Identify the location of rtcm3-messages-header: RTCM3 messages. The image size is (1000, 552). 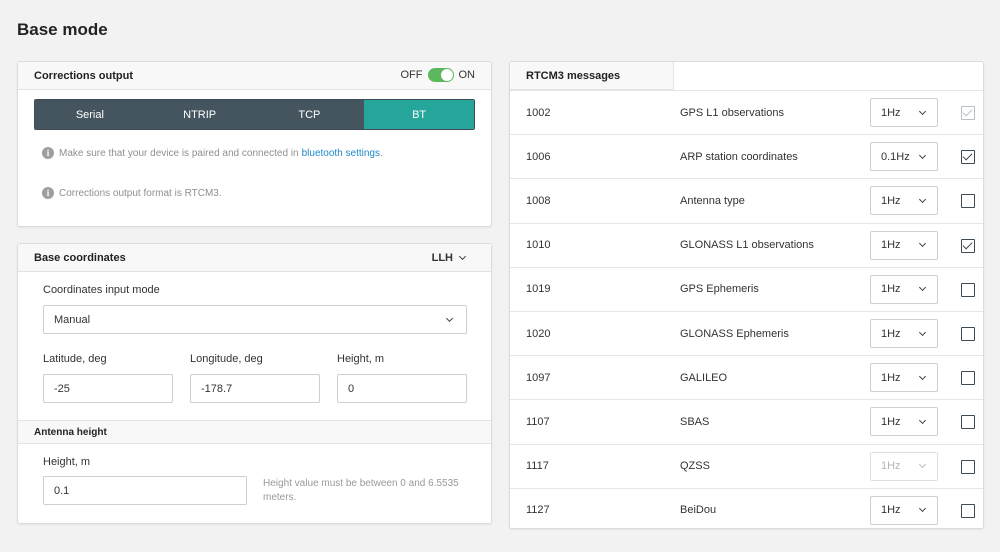
(592, 76).